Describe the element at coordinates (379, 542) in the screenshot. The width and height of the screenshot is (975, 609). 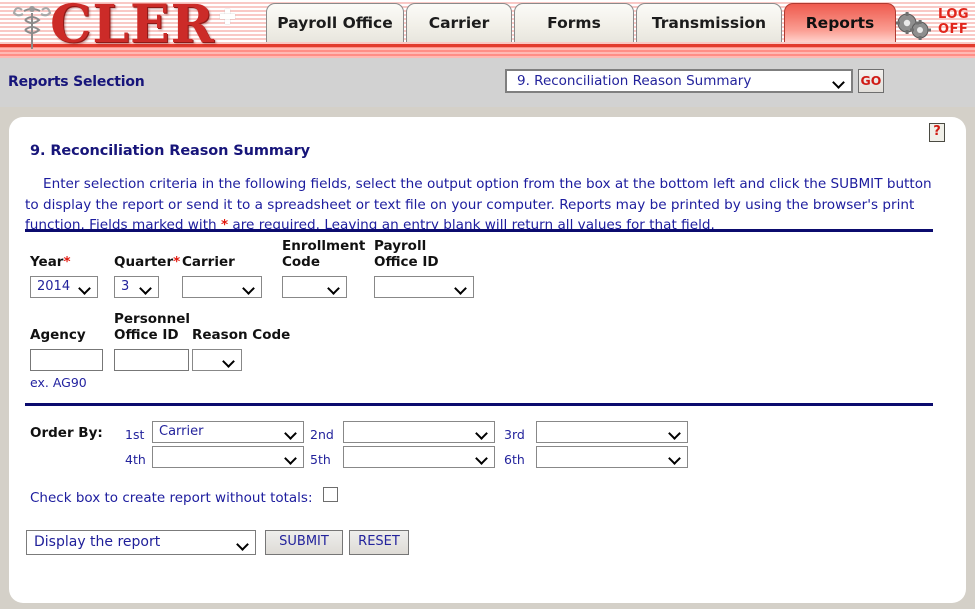
I see `reset-button: RESET` at that location.